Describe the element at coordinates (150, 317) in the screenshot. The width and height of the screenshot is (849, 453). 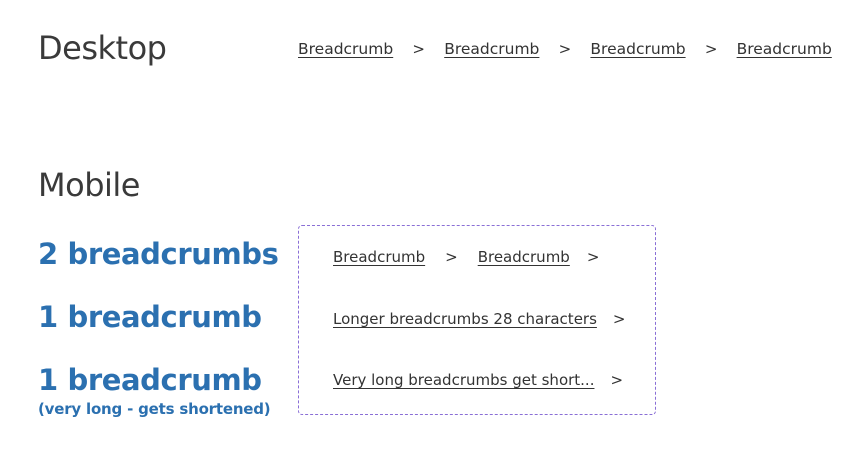
I see `example-label-one-breadcrumb: 1 breadcrumb` at that location.